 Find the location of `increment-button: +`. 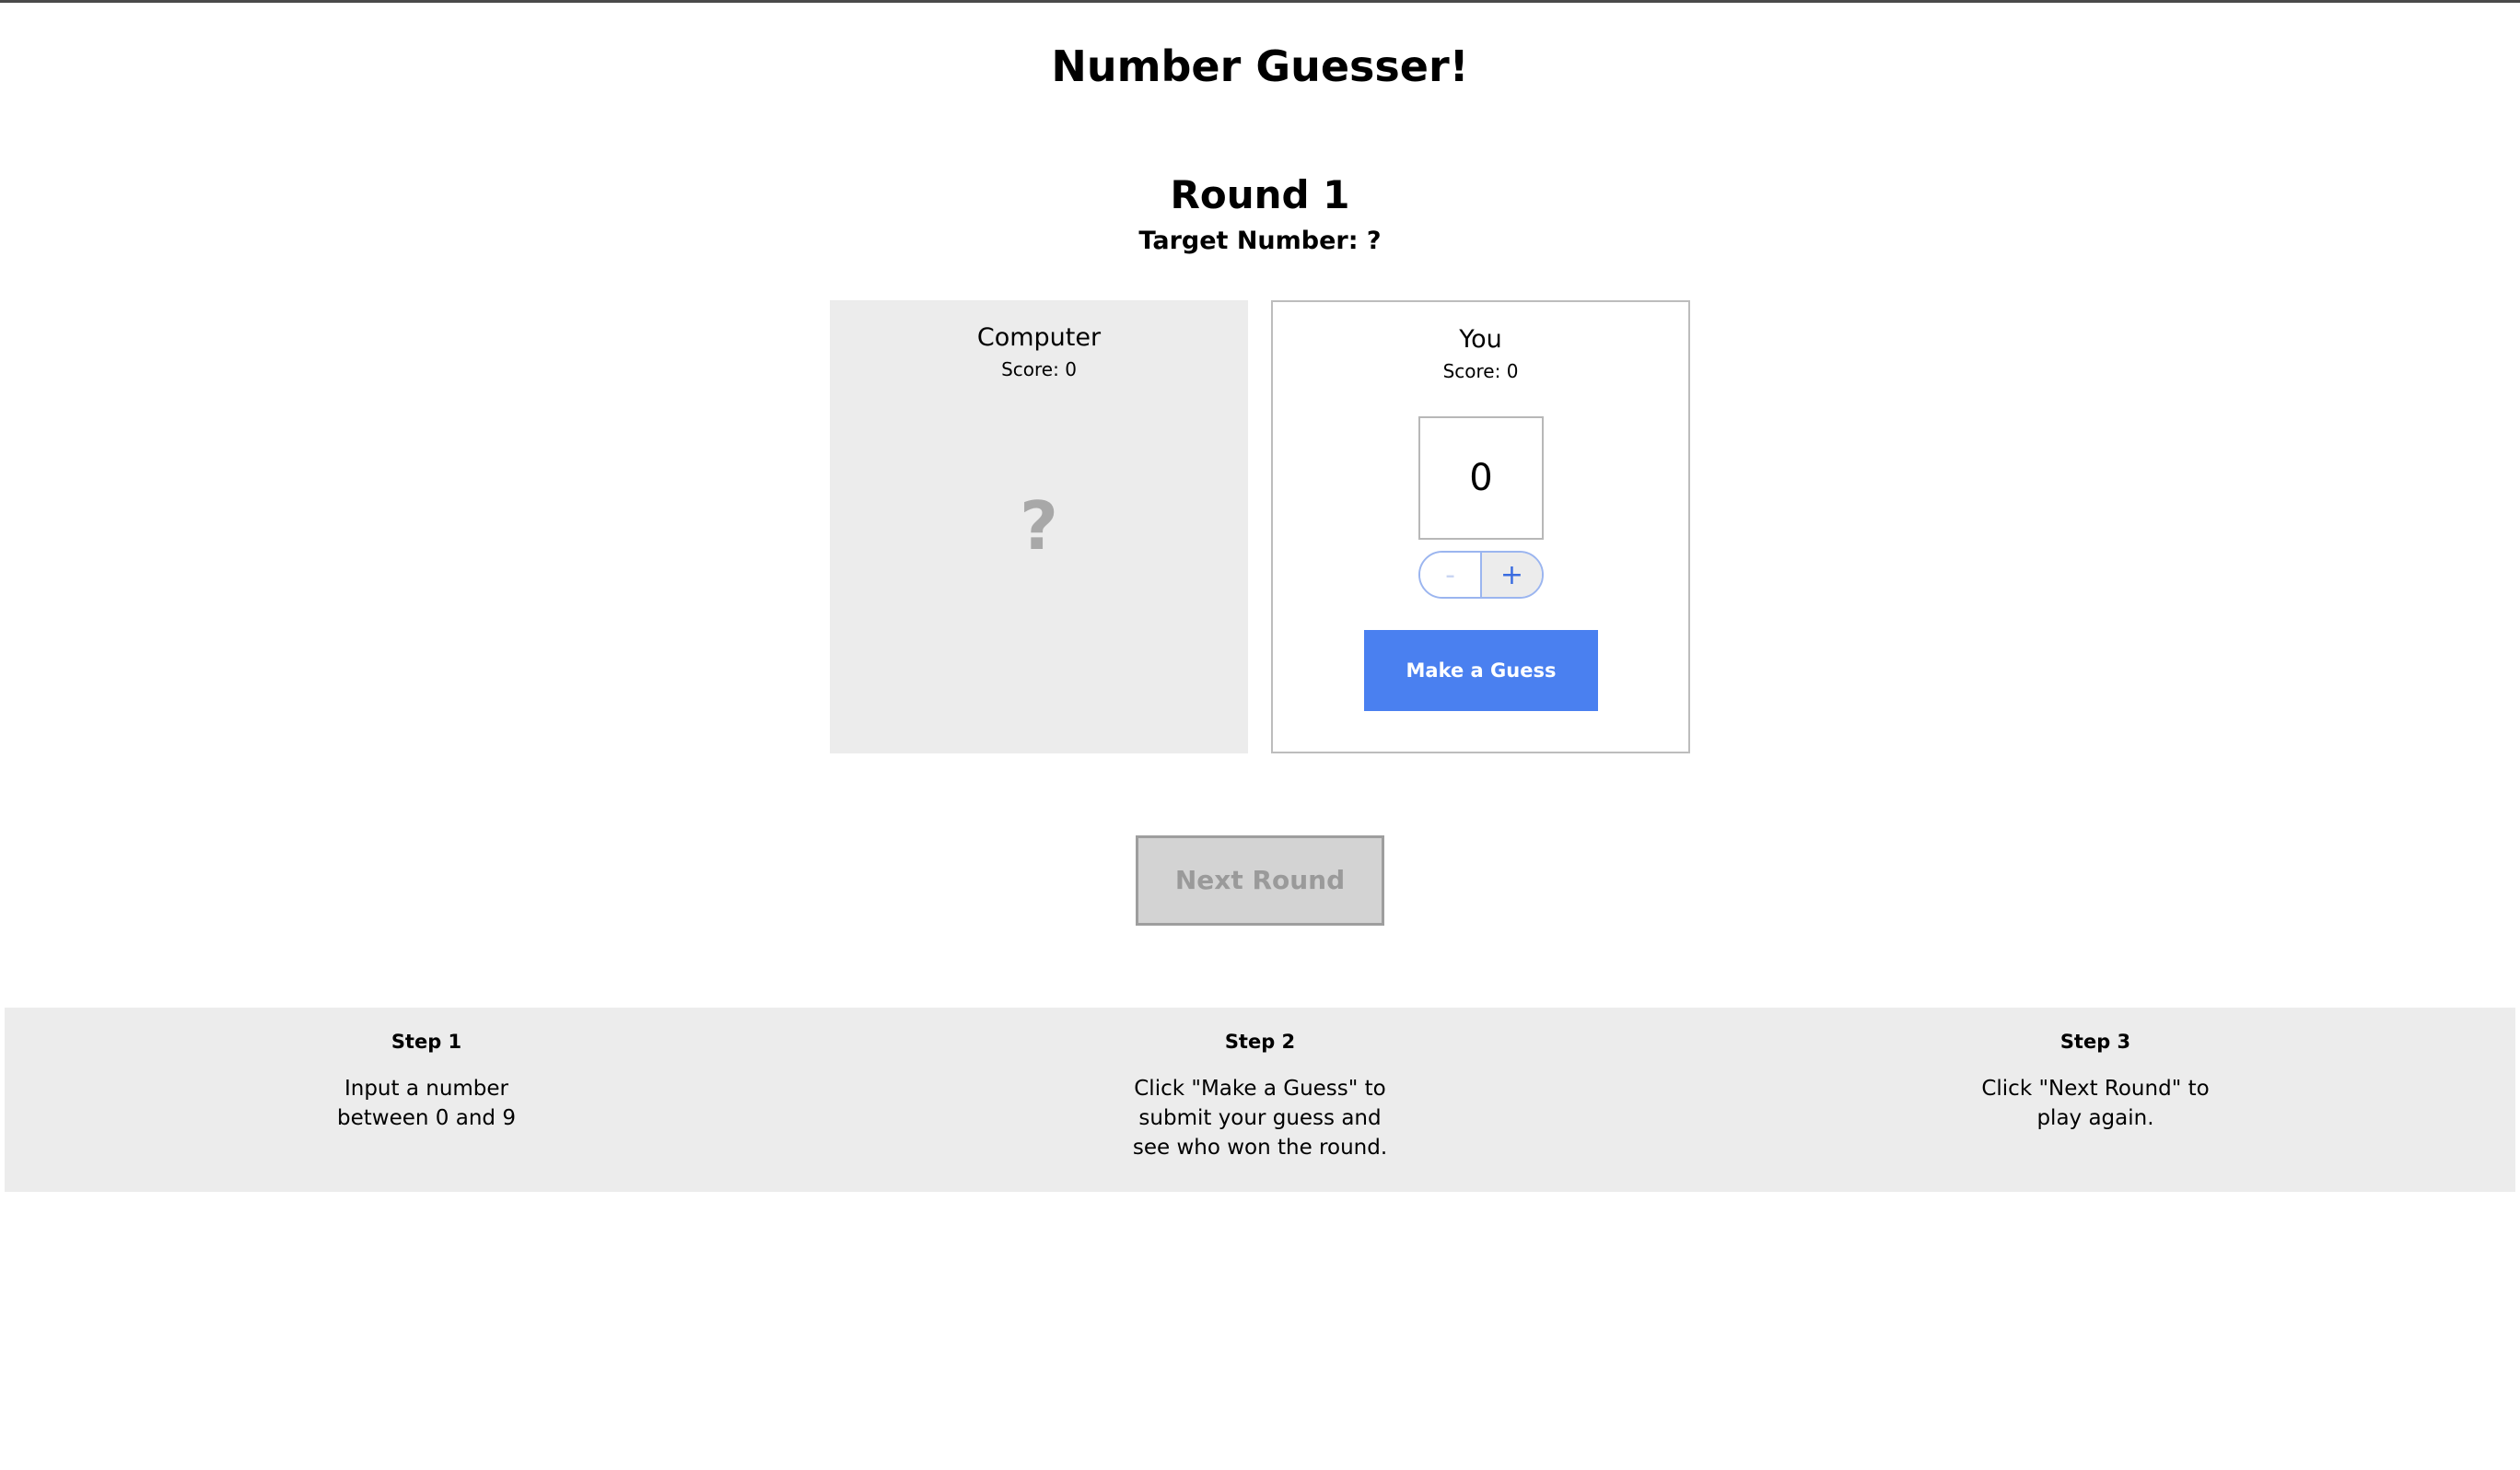

increment-button: + is located at coordinates (1512, 575).